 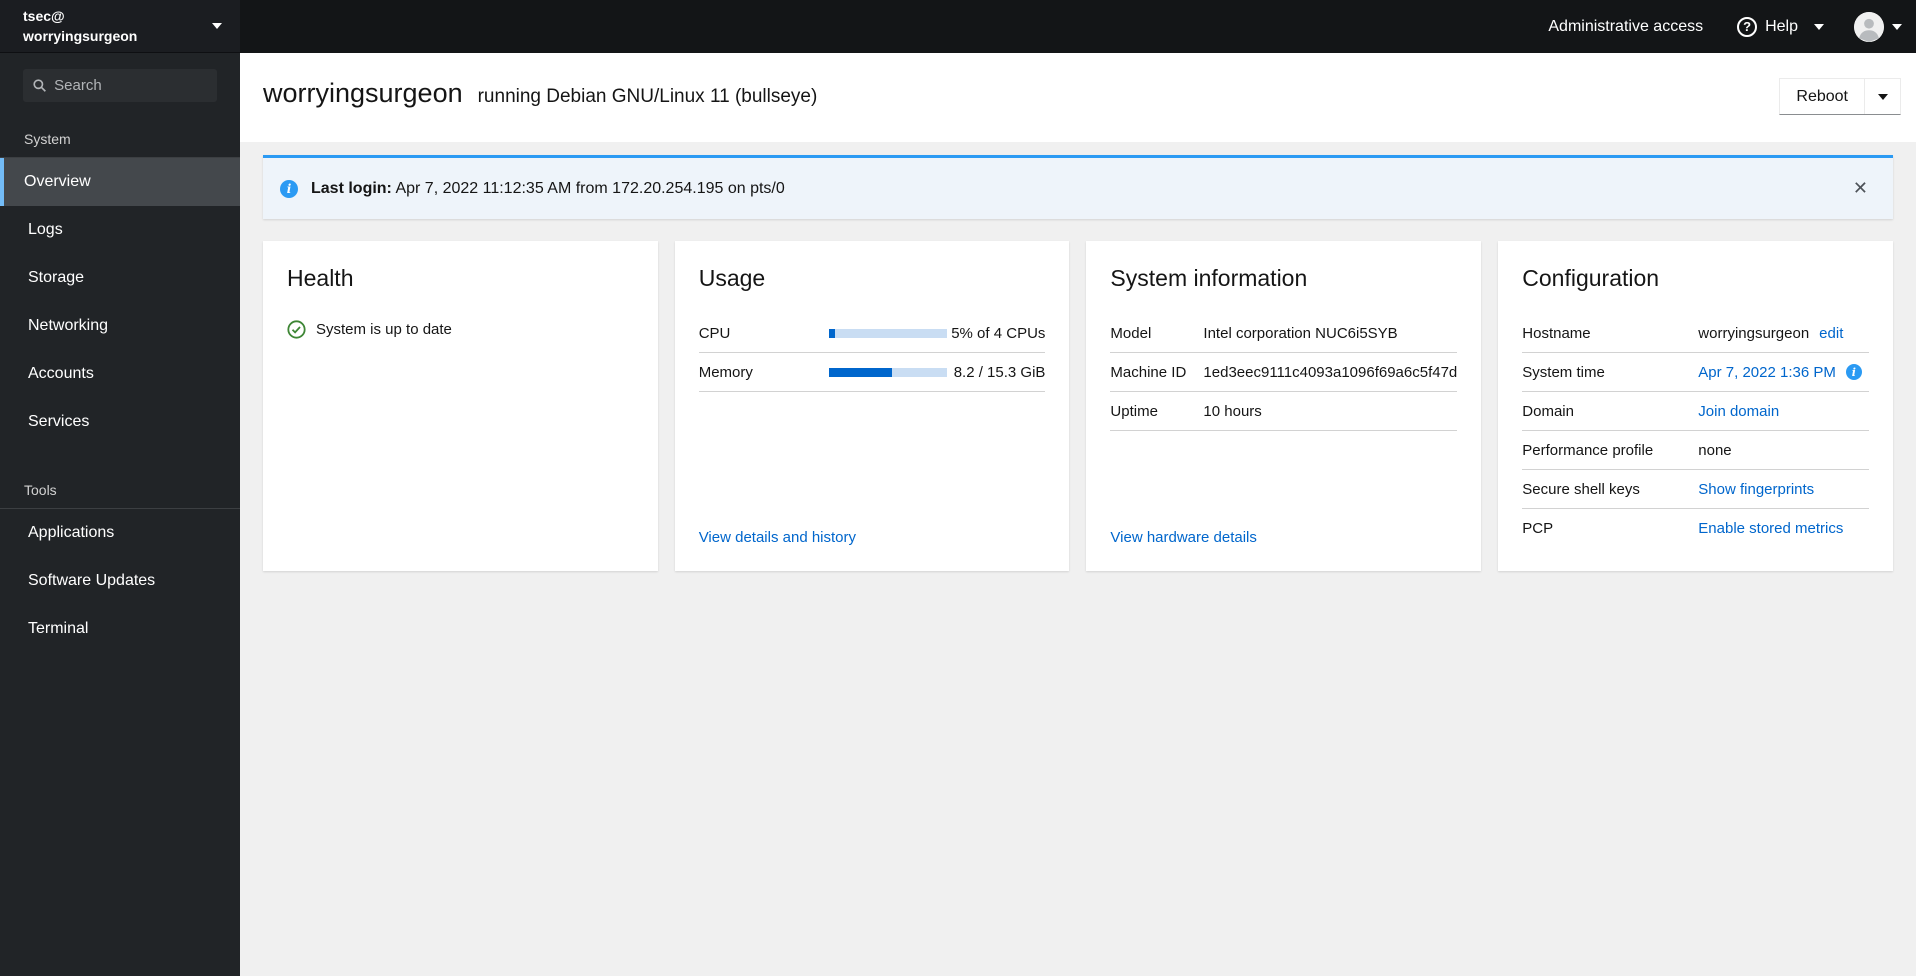 I want to click on table-row: Memory 8.2 / 15.3 GiB, so click(x=872, y=372).